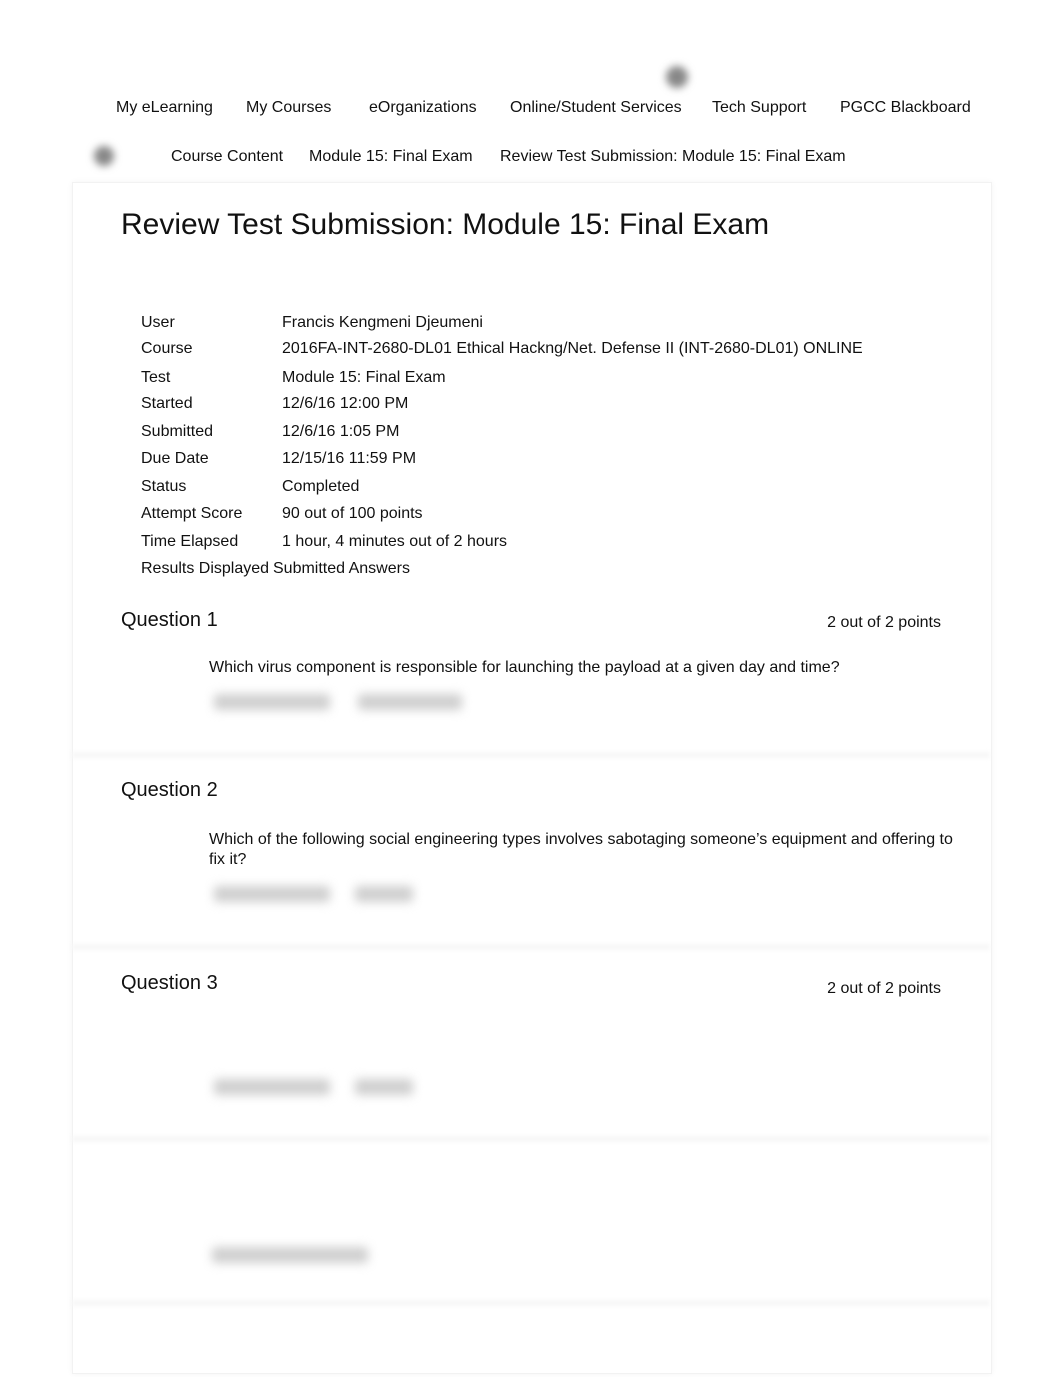 The image size is (1062, 1377). What do you see at coordinates (382, 322) in the screenshot?
I see `detail-value: Francis Kengmeni Djeumeni` at bounding box center [382, 322].